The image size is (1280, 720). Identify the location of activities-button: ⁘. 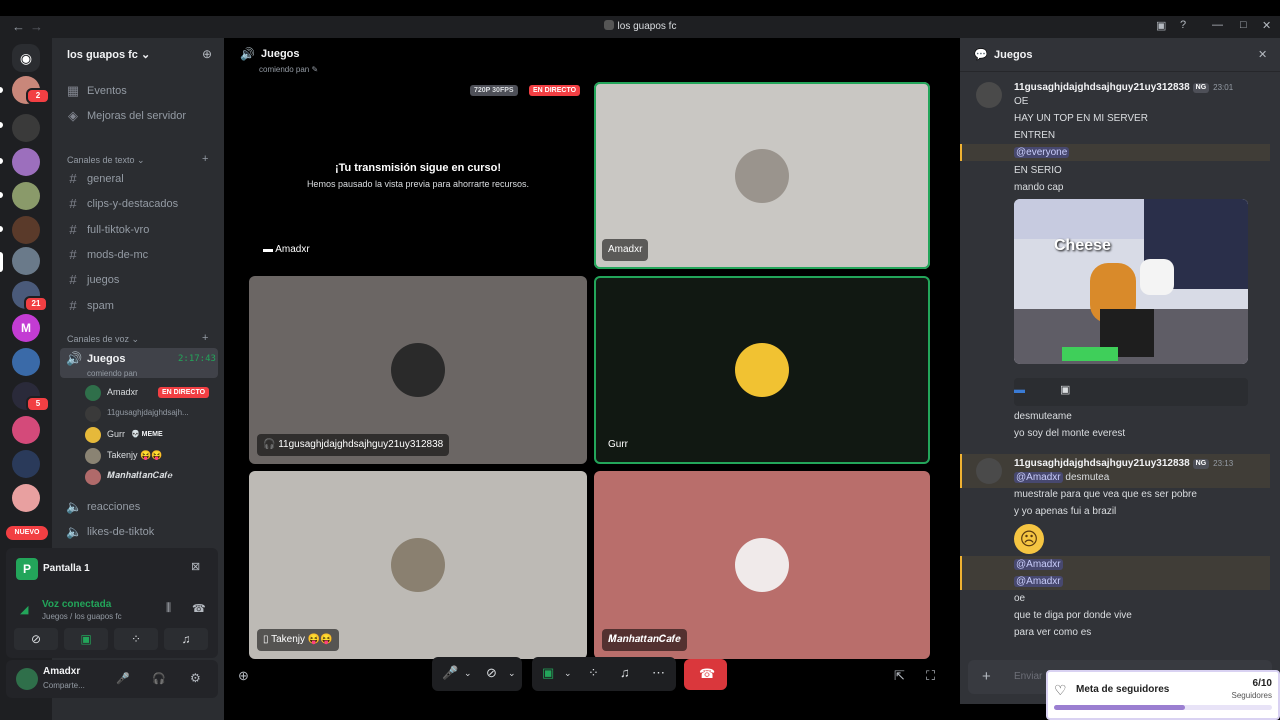
(136, 639).